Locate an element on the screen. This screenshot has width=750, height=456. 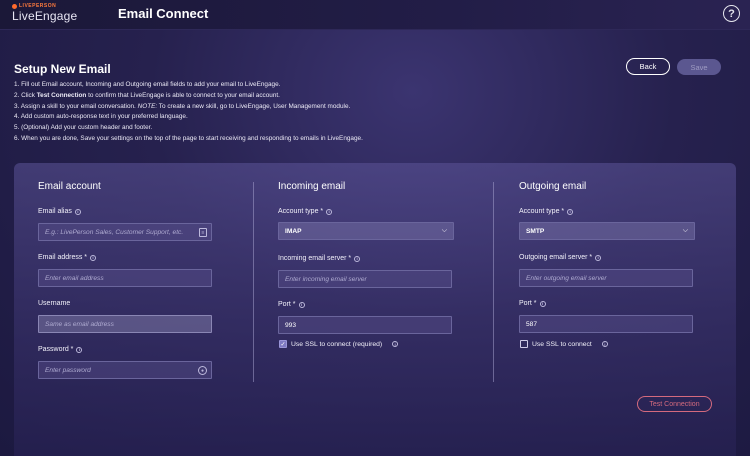
help-icon: ? is located at coordinates (731, 13).